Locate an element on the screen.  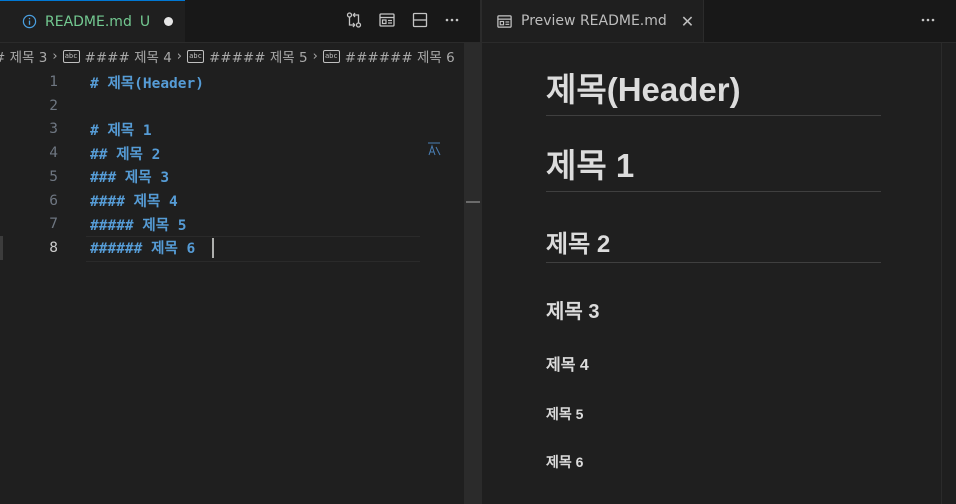
preview-h5: 제목 5 is located at coordinates (565, 414).